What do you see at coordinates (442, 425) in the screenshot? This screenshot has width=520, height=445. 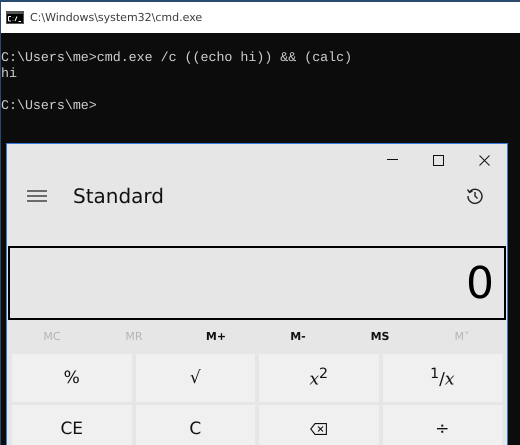 I see `calculator-key: ÷` at bounding box center [442, 425].